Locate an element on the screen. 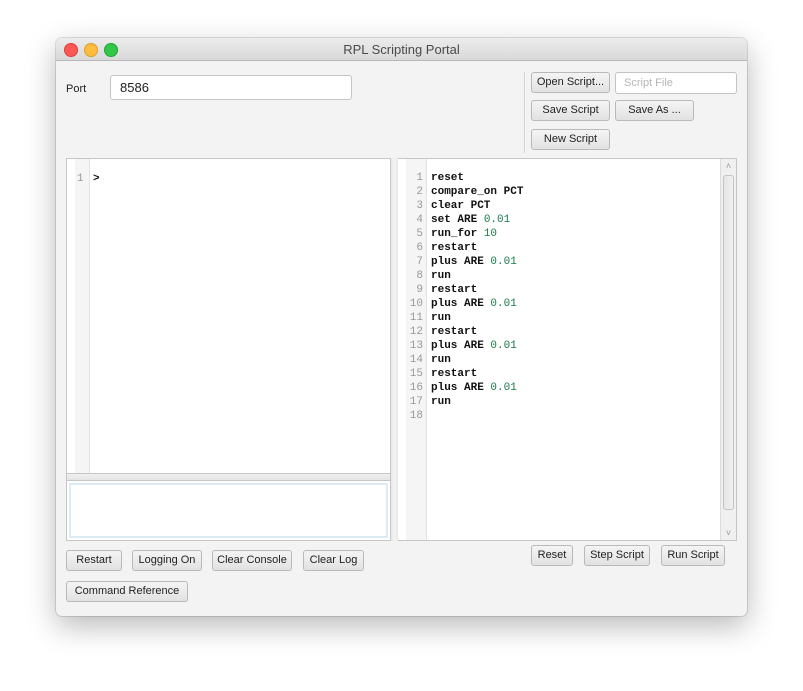  console-prompt: > is located at coordinates (96, 179).